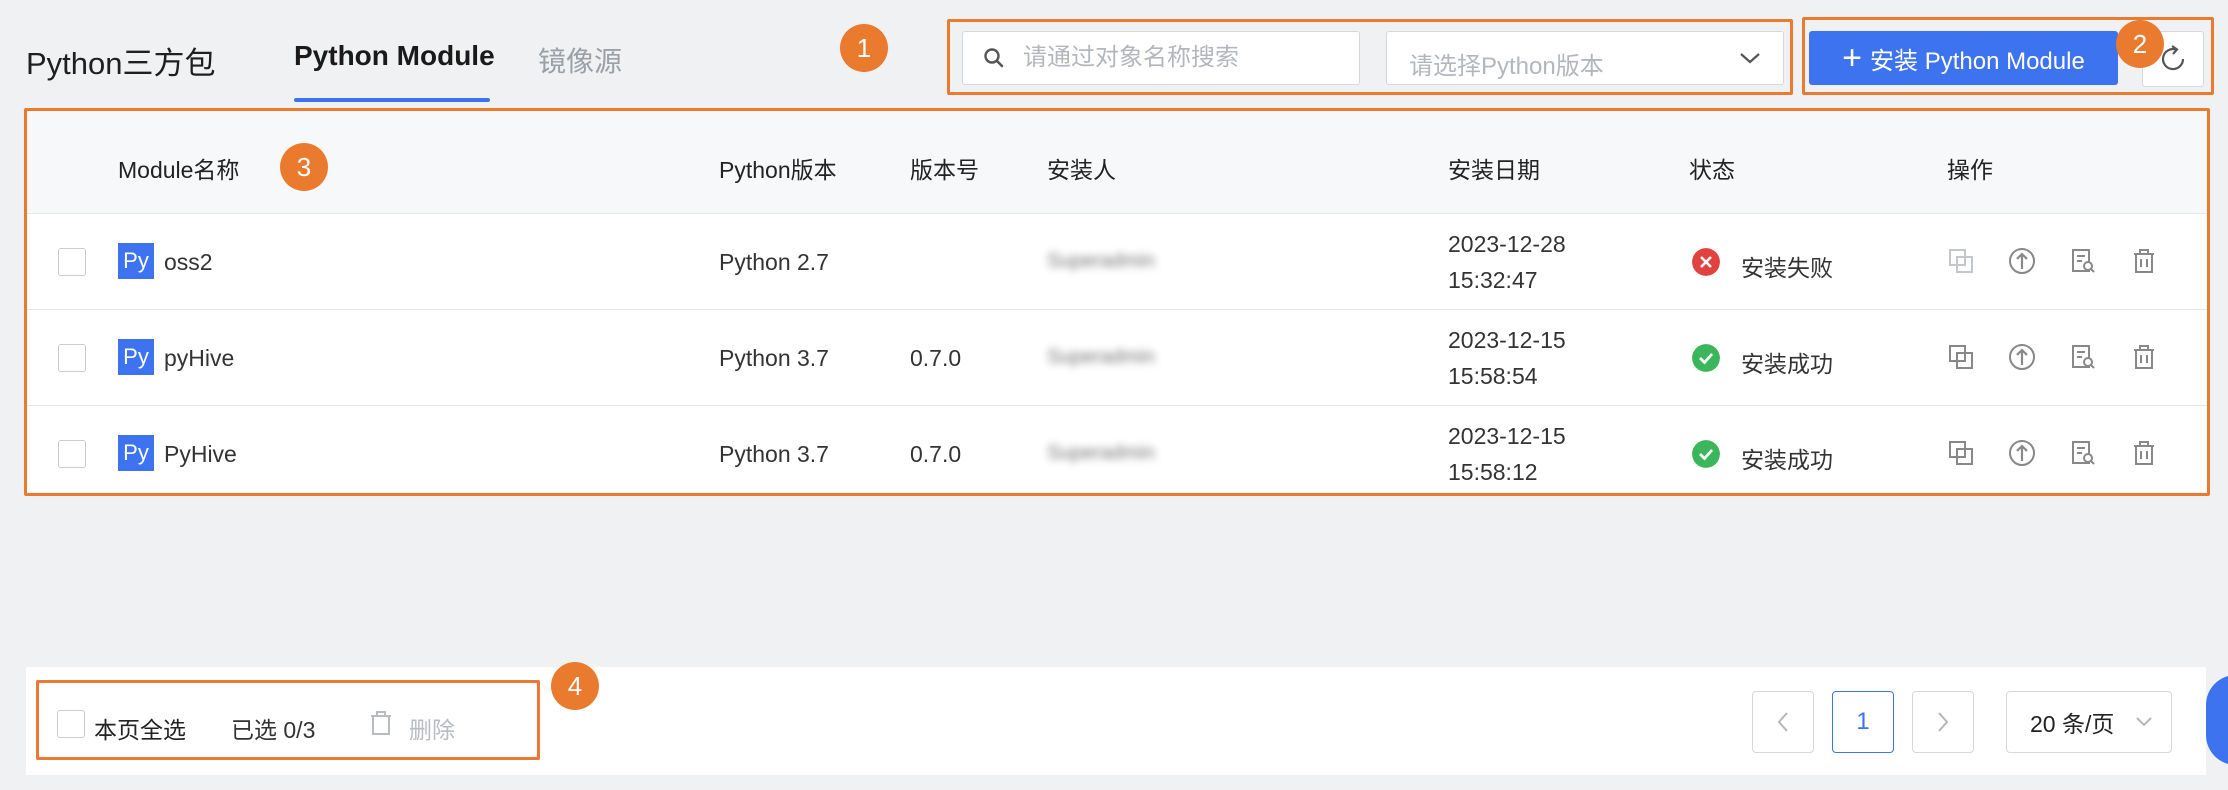 Image resolution: width=2228 pixels, height=790 pixels. Describe the element at coordinates (1970, 170) in the screenshot. I see `column-header-actions: 操作` at that location.